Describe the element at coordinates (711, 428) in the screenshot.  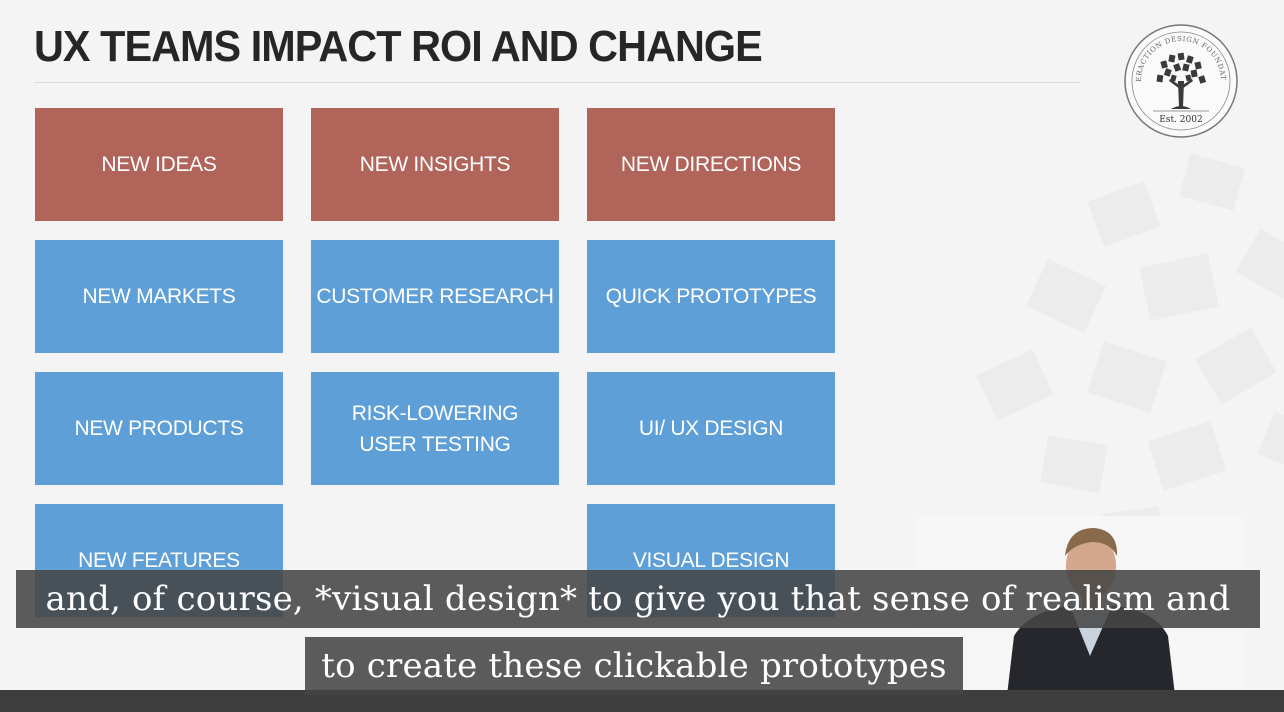
I see `tile-ui-ux-design: UI/ UX DESIGN` at that location.